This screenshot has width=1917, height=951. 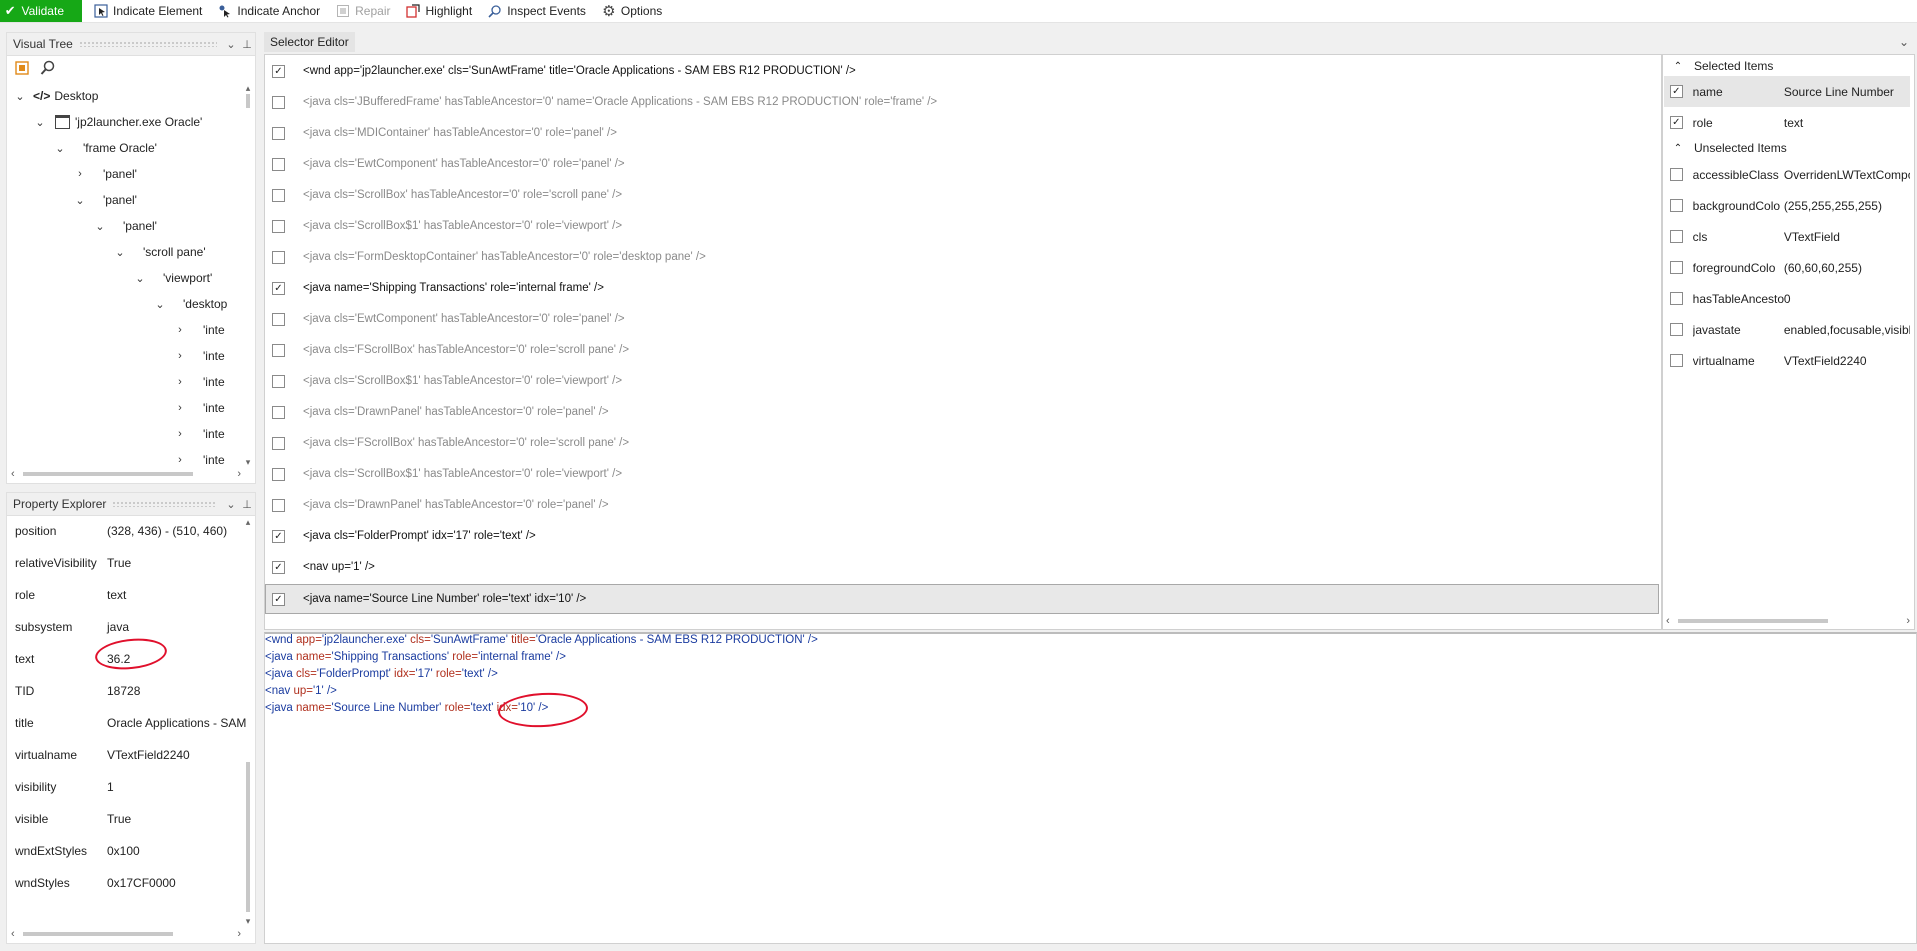 I want to click on tree-node: › 'panel', so click(x=104, y=174).